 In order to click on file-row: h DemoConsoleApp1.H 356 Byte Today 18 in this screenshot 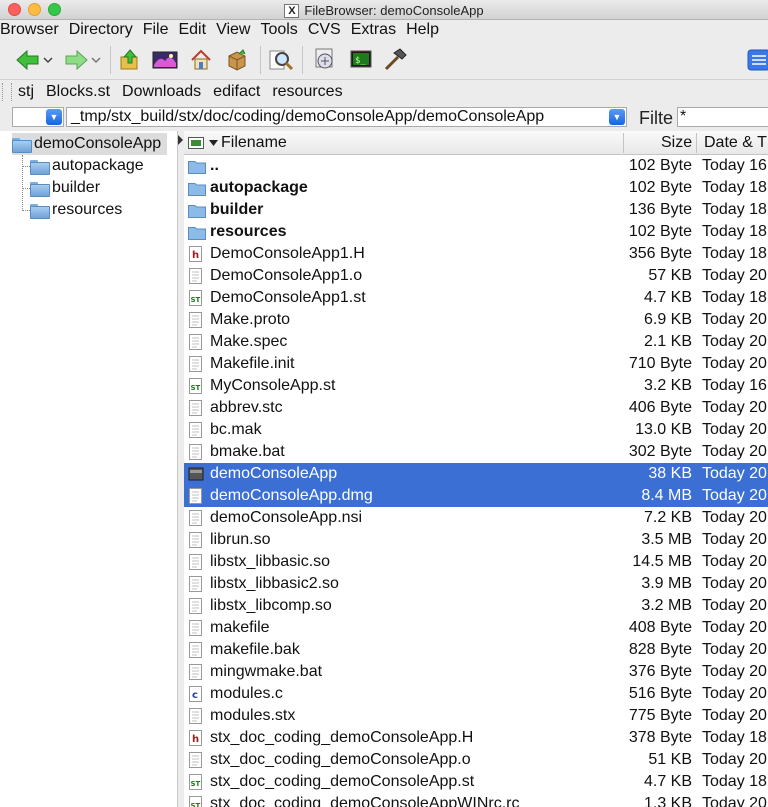, I will do `click(476, 254)`.